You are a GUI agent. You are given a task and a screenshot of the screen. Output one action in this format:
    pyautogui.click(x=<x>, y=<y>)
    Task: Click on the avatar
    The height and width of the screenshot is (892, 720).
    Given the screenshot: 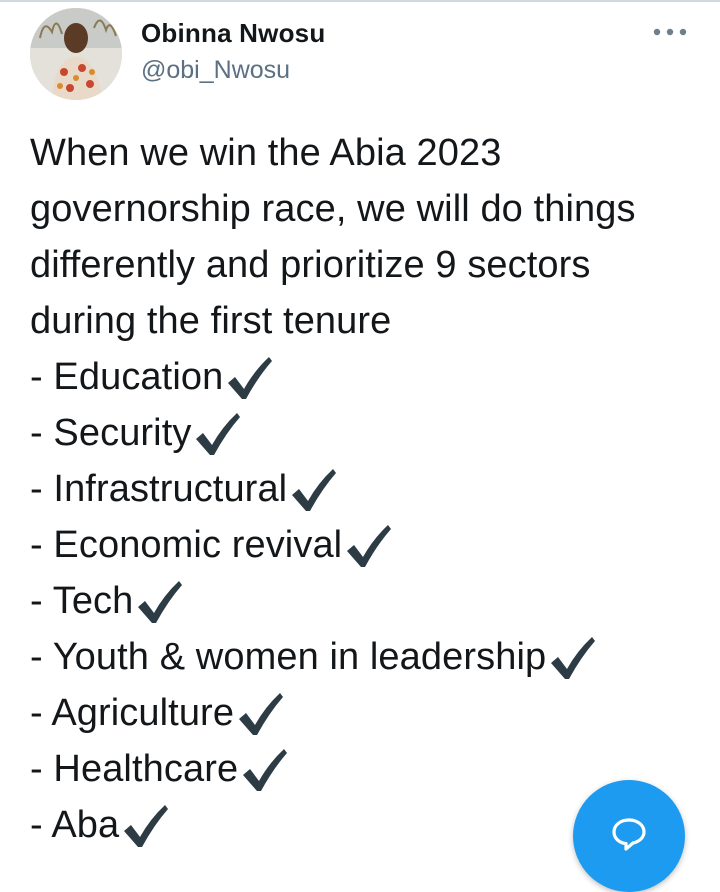 What is the action you would take?
    pyautogui.click(x=76, y=54)
    